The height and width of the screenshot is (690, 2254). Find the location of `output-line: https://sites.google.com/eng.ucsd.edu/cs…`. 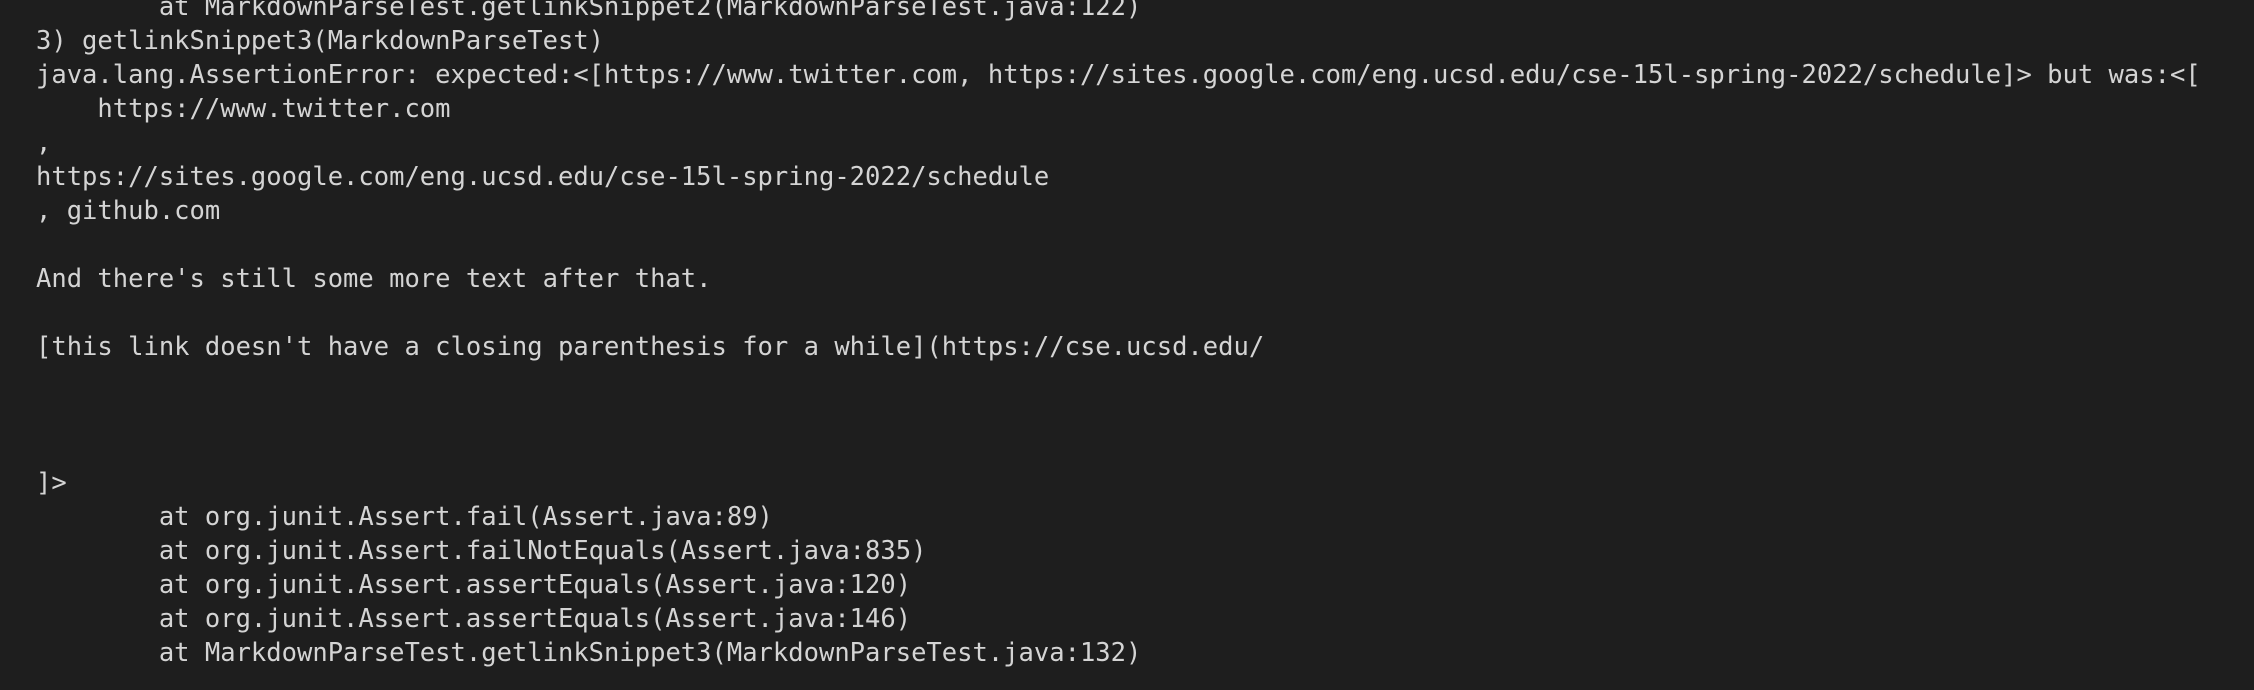

output-line: https://sites.google.com/eng.ucsd.edu/cs… is located at coordinates (543, 177).